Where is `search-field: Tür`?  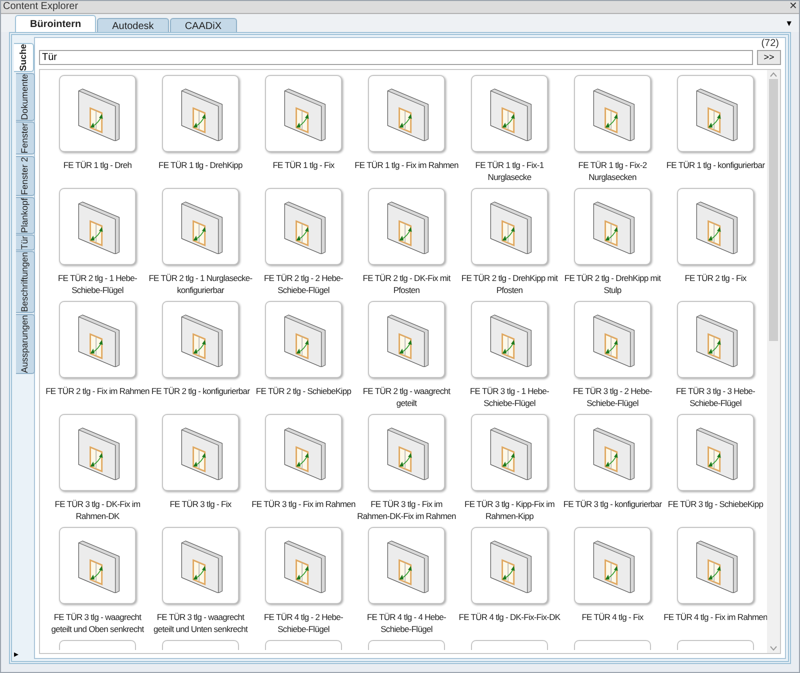 search-field: Tür is located at coordinates (396, 57).